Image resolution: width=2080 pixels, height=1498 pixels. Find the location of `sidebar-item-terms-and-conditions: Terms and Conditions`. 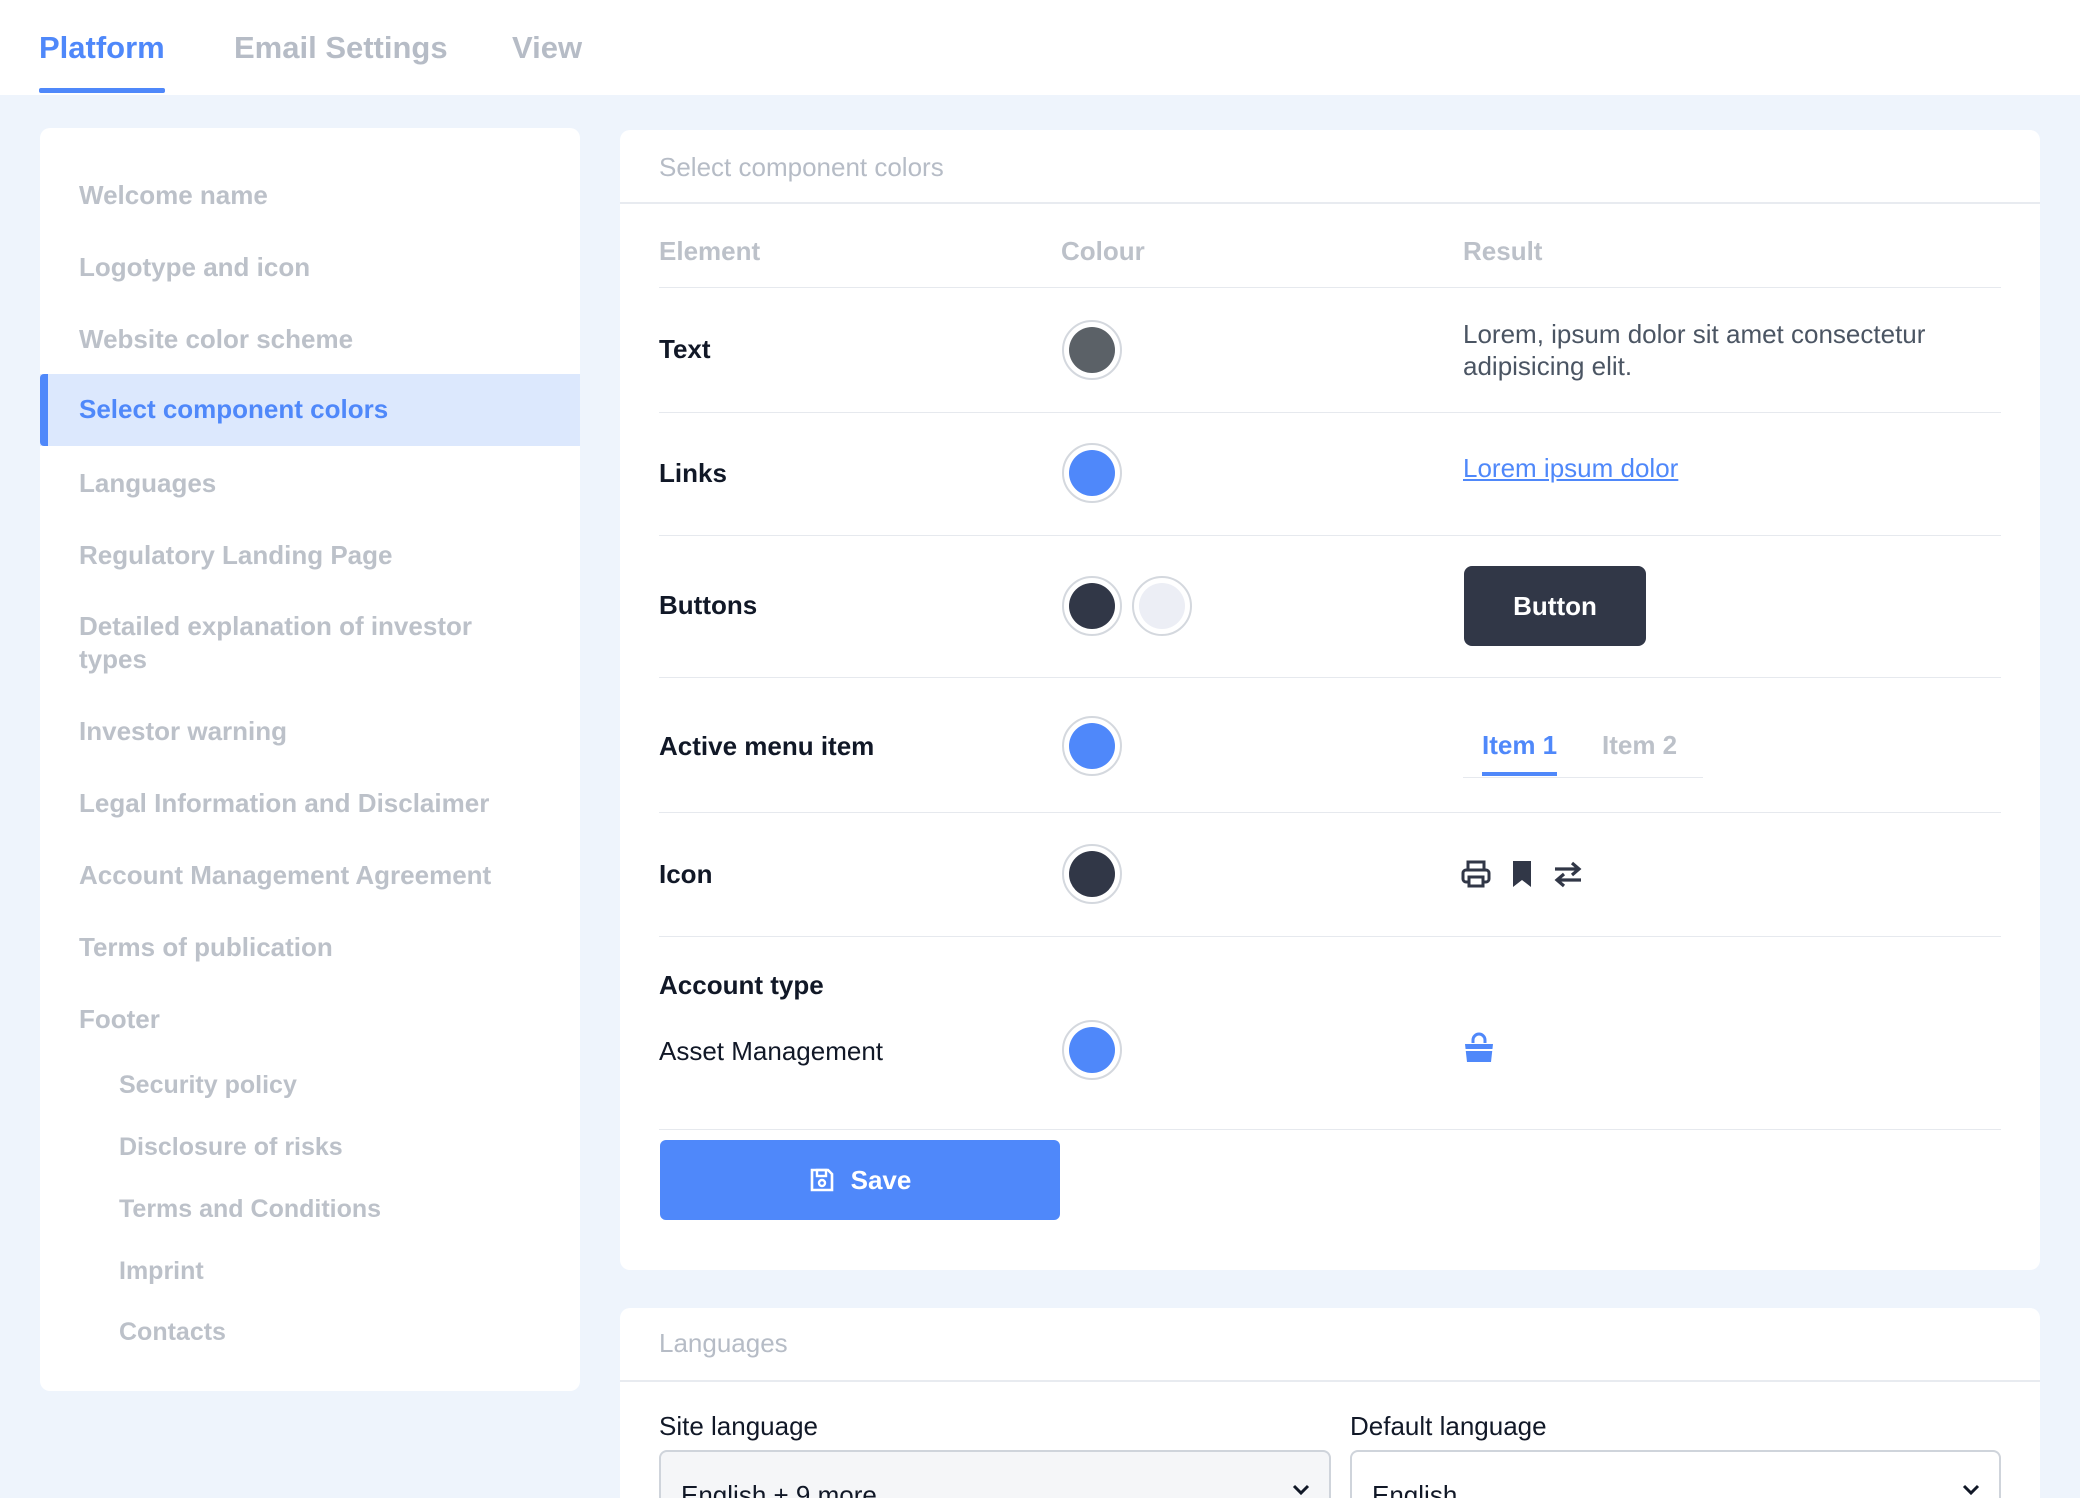

sidebar-item-terms-and-conditions: Terms and Conditions is located at coordinates (339, 1209).